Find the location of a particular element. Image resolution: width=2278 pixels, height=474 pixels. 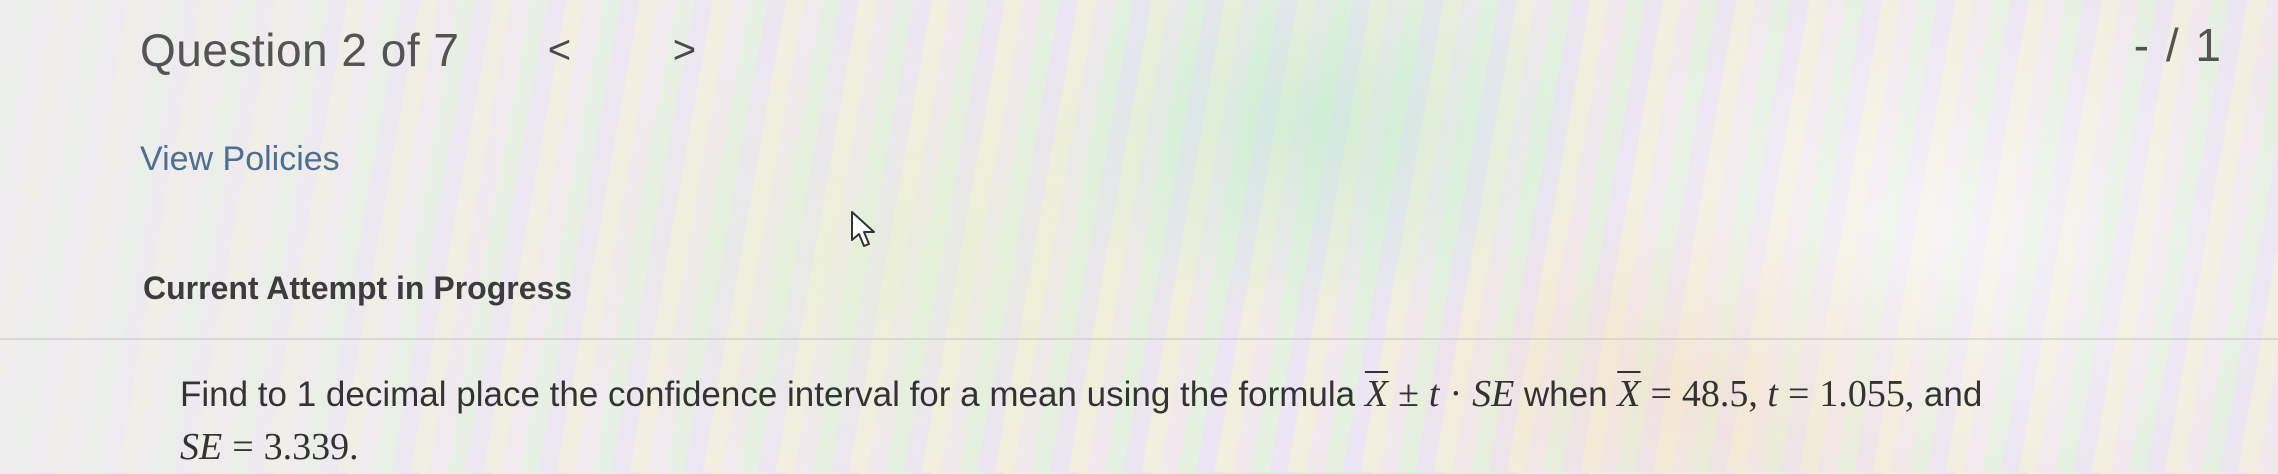

and-text: and is located at coordinates (1953, 394).